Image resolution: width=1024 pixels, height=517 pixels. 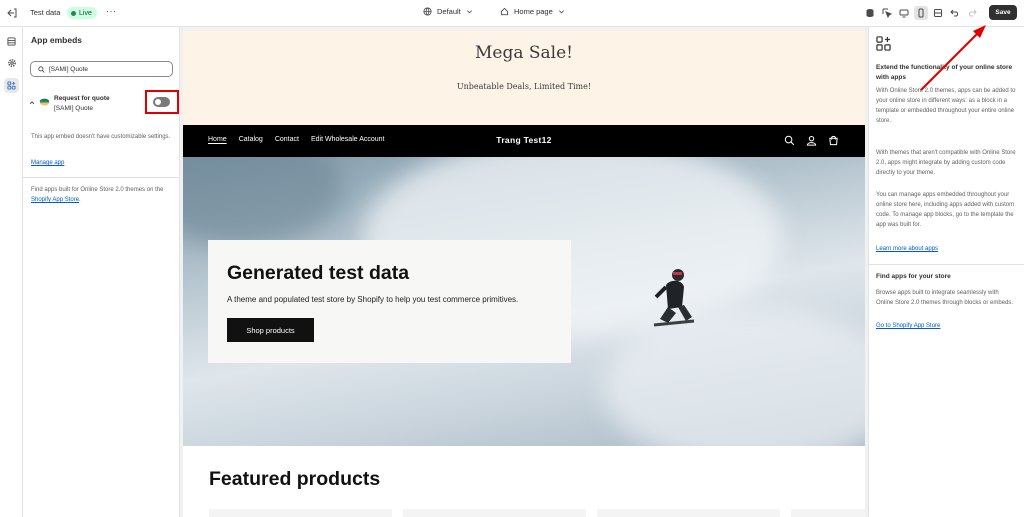 I want to click on home-icon, so click(x=504, y=11).